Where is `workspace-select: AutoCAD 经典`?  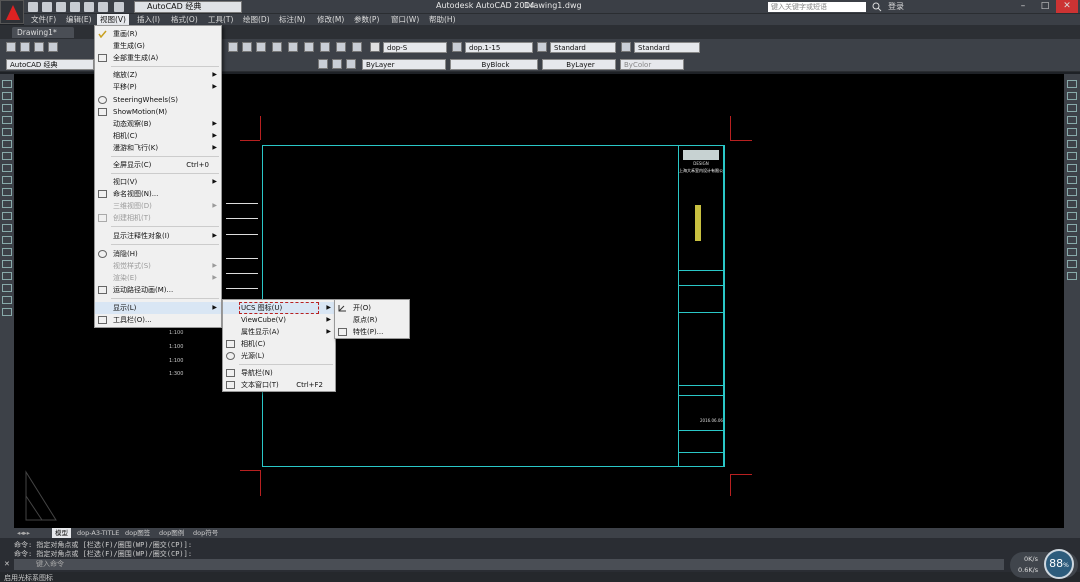
workspace-select: AutoCAD 经典 is located at coordinates (188, 7).